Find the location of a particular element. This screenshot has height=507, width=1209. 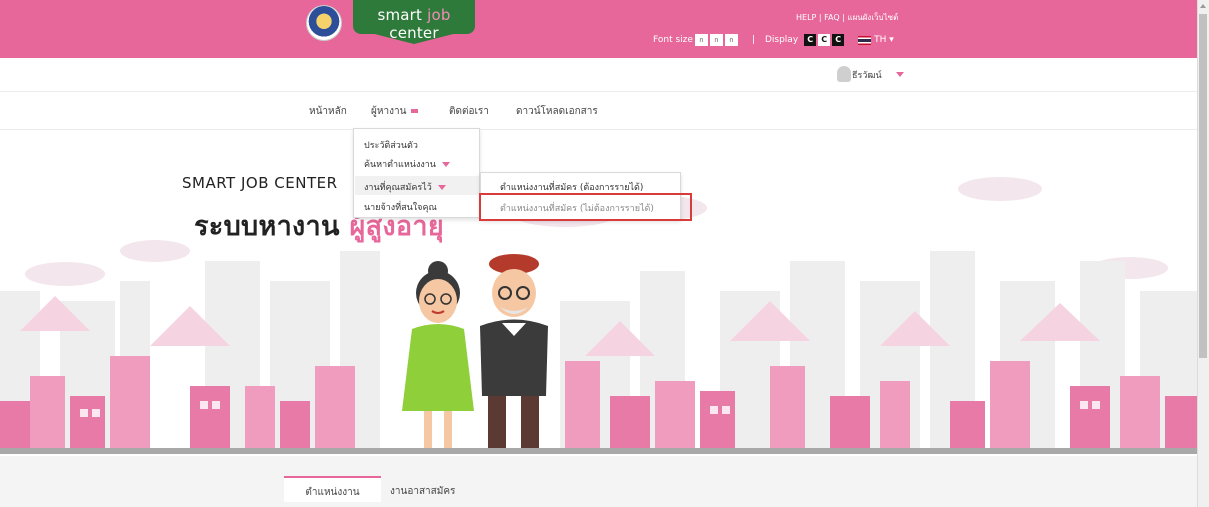

submenu-item-need-income: ตำแหน่งงานที่สมัคร (ต้องการรายได้) is located at coordinates (571, 187).